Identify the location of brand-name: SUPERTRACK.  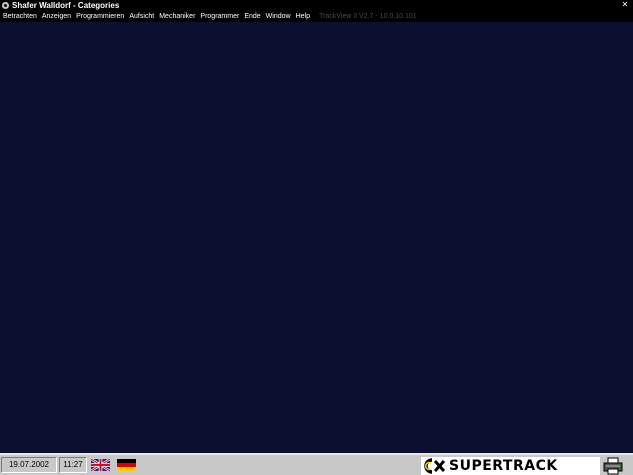
(503, 466).